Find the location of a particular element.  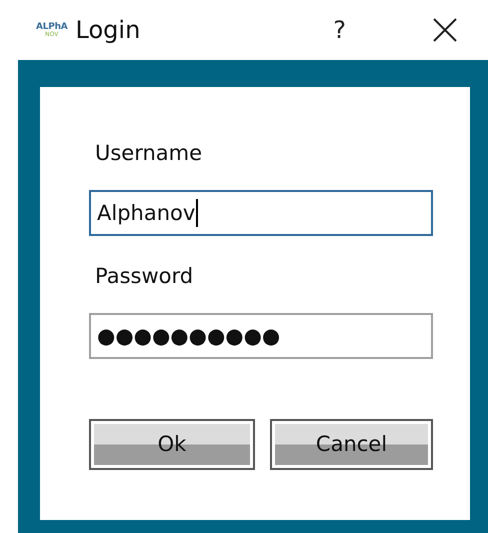

input-field: ●●●●●●●●●● is located at coordinates (261, 336).